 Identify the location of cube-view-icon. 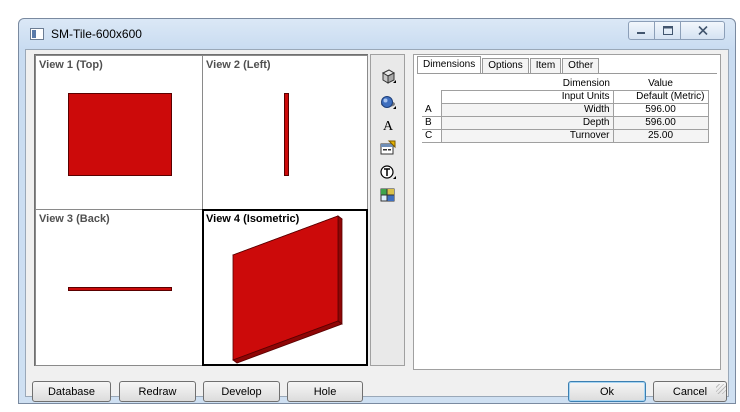
(388, 76).